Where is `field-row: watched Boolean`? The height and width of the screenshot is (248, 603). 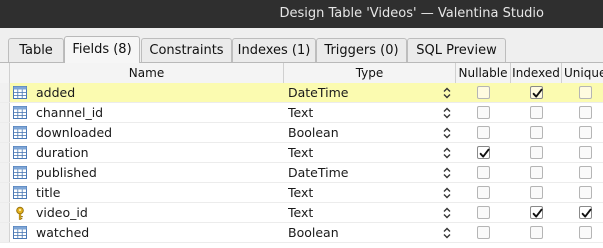
field-row: watched Boolean is located at coordinates (301, 233).